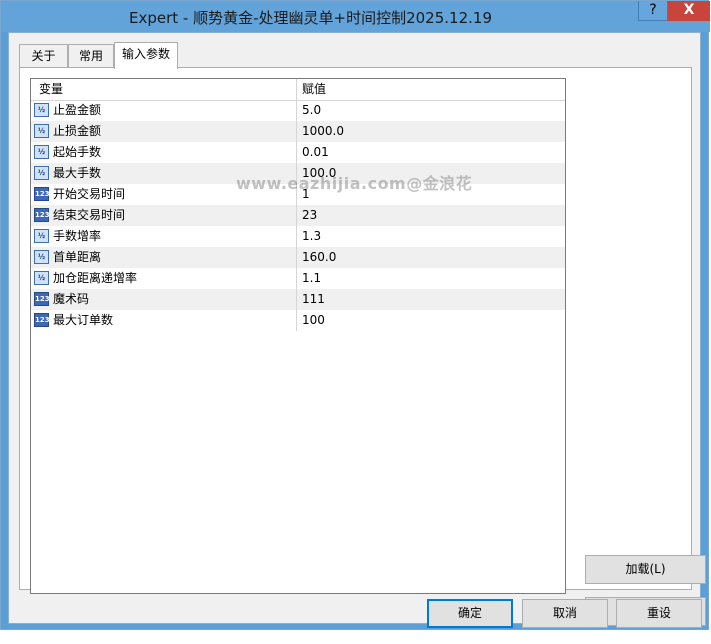 The width and height of the screenshot is (711, 644). Describe the element at coordinates (164, 173) in the screenshot. I see `parameter-name-cell: ½ 最大手数` at that location.